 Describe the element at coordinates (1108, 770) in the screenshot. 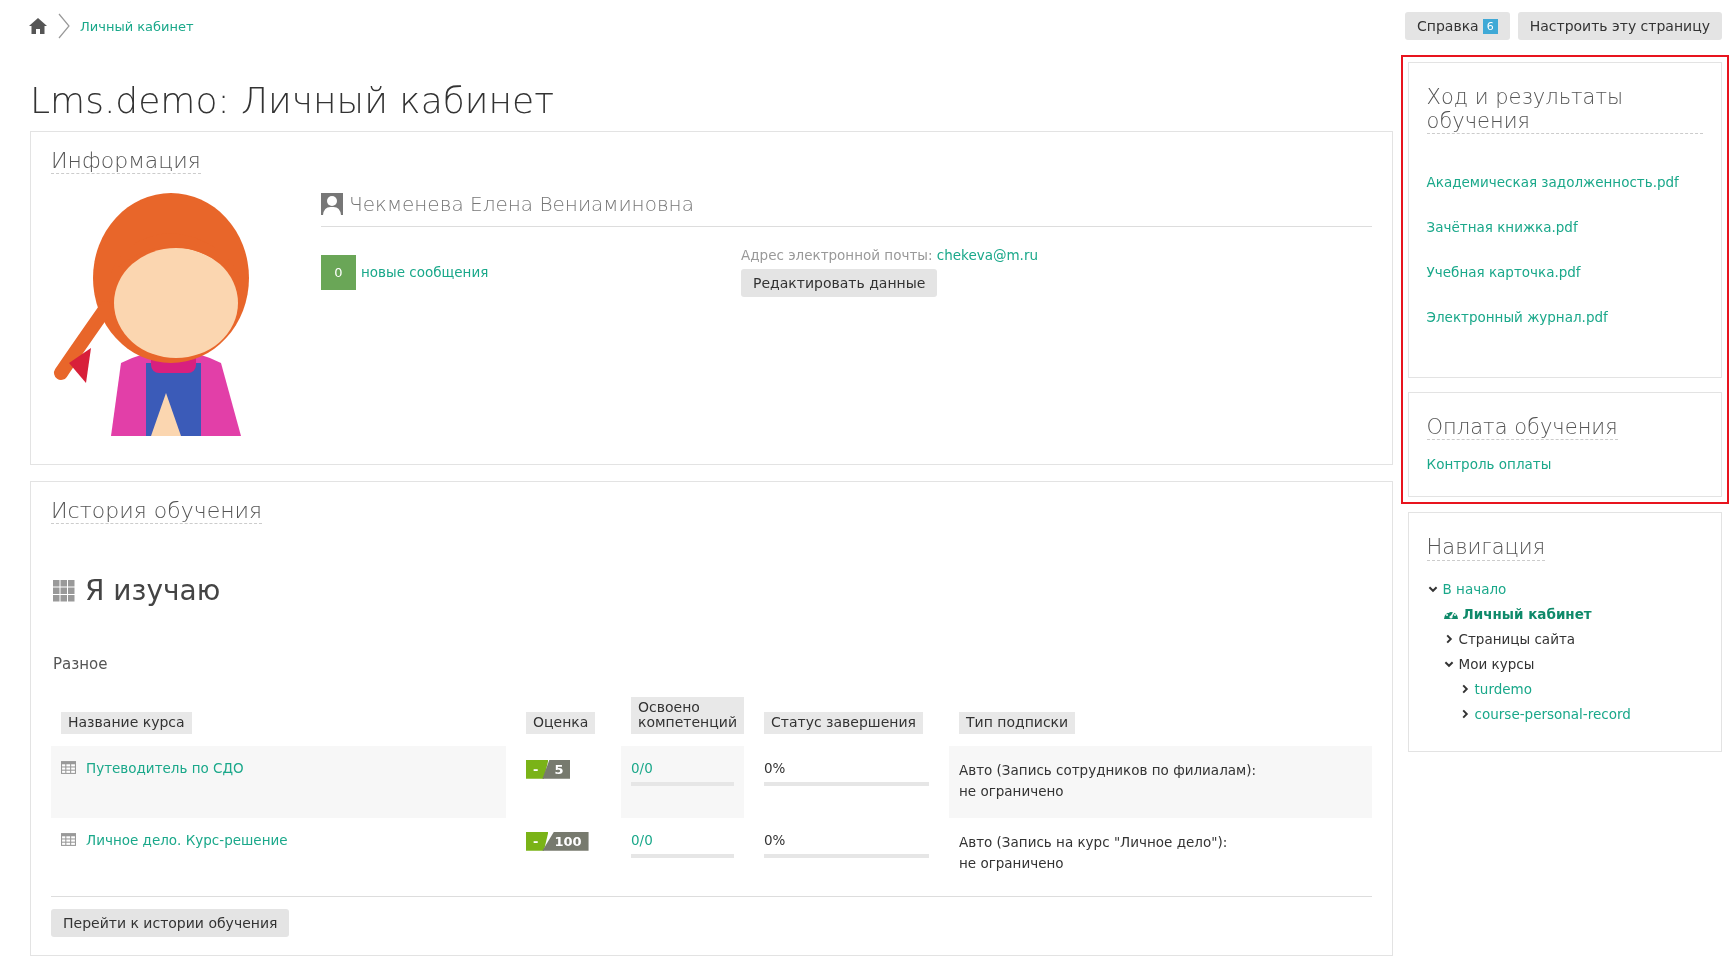

I see `subscription-type: Авто (Запись сотрудников по филиалам):` at that location.